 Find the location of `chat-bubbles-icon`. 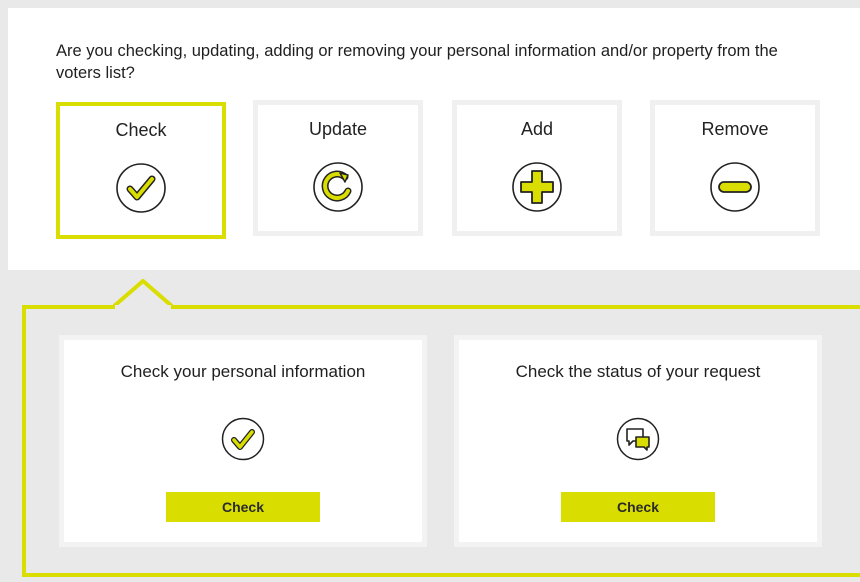

chat-bubbles-icon is located at coordinates (638, 439).